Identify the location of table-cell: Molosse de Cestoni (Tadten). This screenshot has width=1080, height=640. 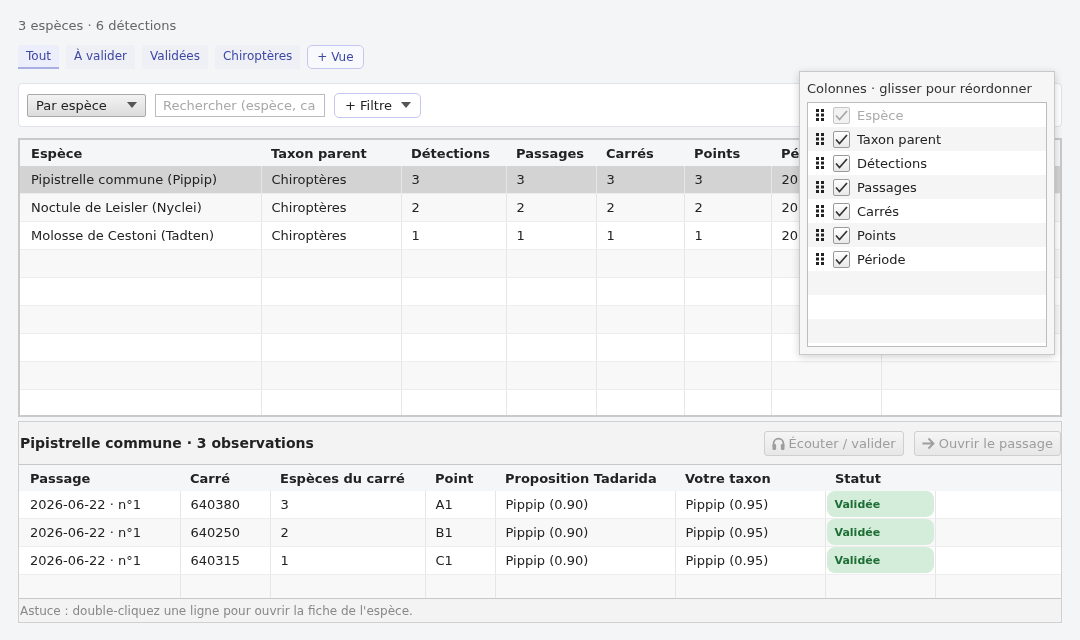
(140, 235).